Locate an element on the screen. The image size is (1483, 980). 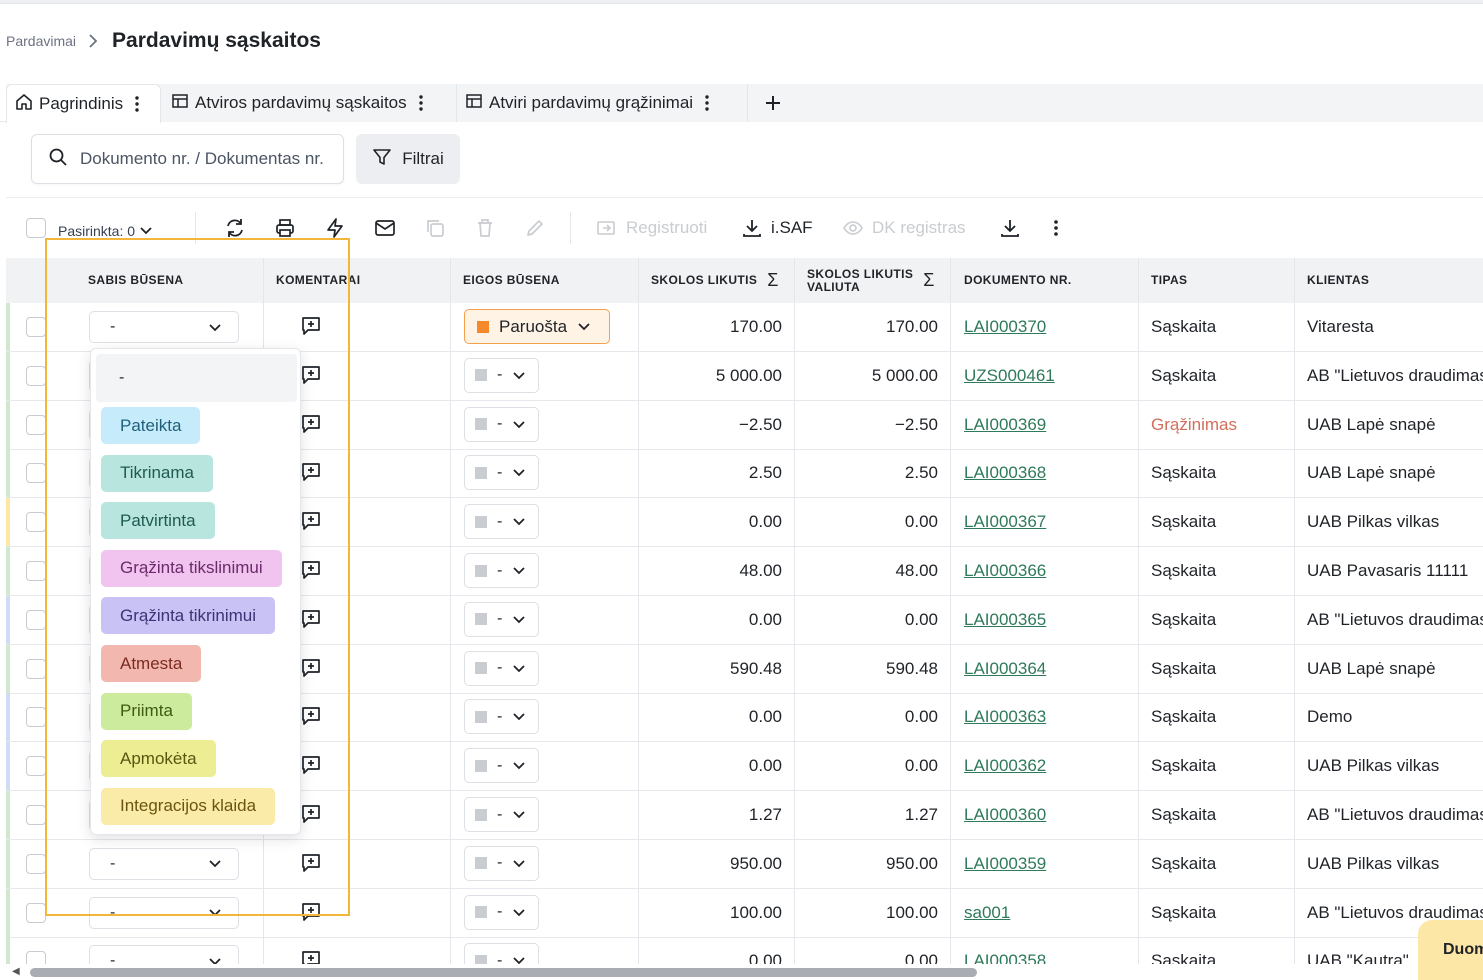
dropdown-option: Grąžinta tikslinimui is located at coordinates (191, 568).